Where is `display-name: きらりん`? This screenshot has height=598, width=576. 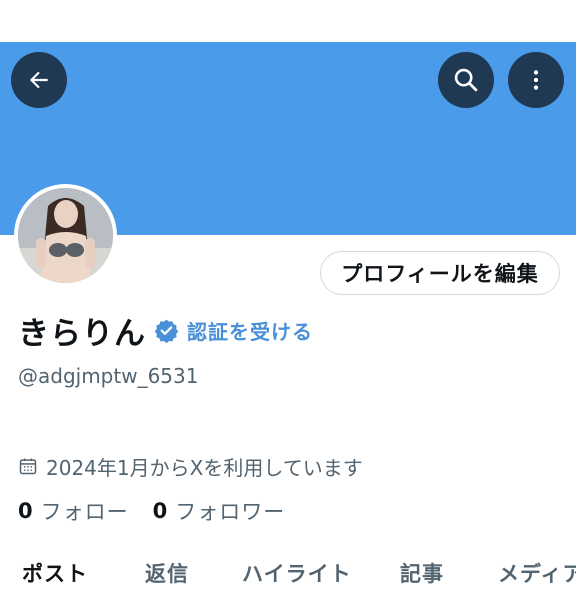 display-name: きらりん is located at coordinates (82, 333).